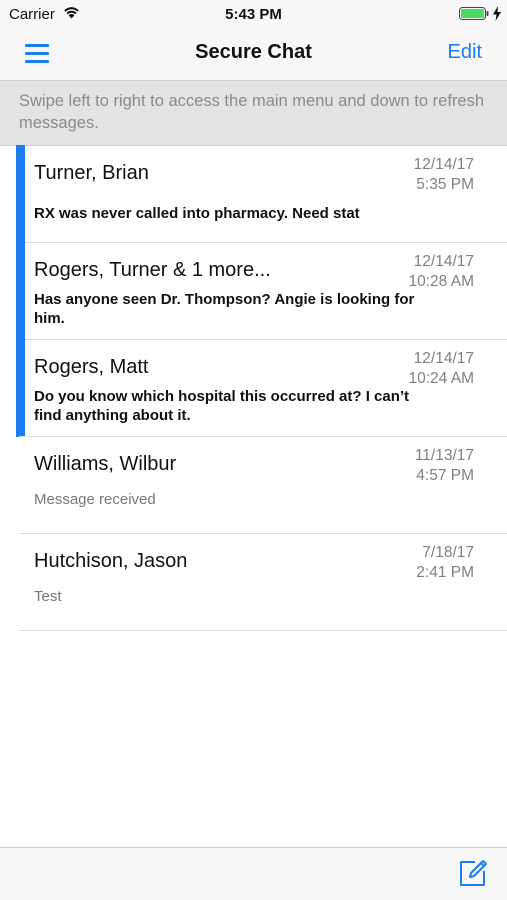  What do you see at coordinates (444, 466) in the screenshot?
I see `chat-timestamp: 11/13/17 4:57 PM` at bounding box center [444, 466].